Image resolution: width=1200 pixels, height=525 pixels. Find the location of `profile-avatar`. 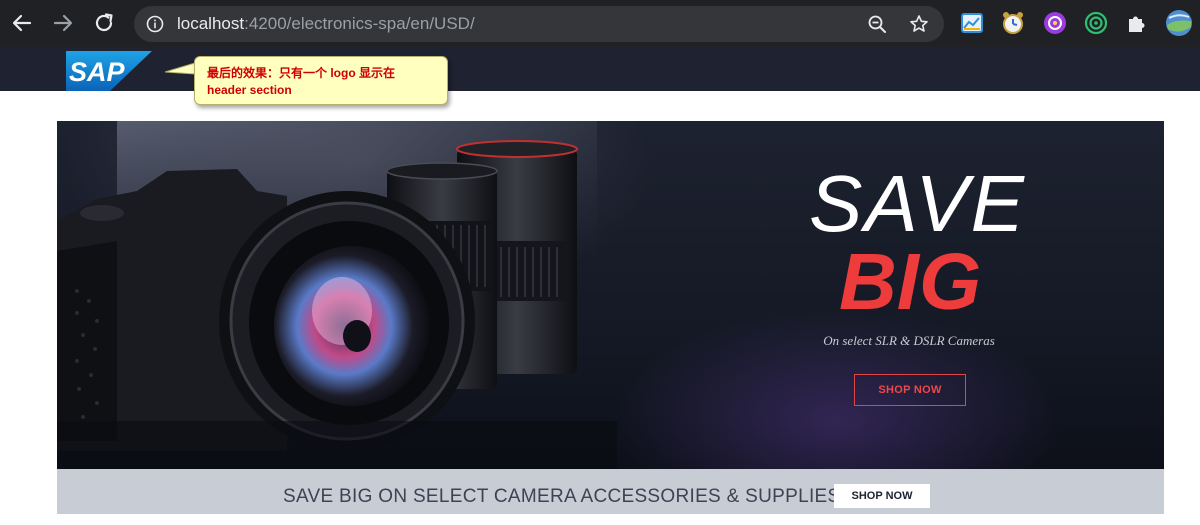

profile-avatar is located at coordinates (1179, 23).